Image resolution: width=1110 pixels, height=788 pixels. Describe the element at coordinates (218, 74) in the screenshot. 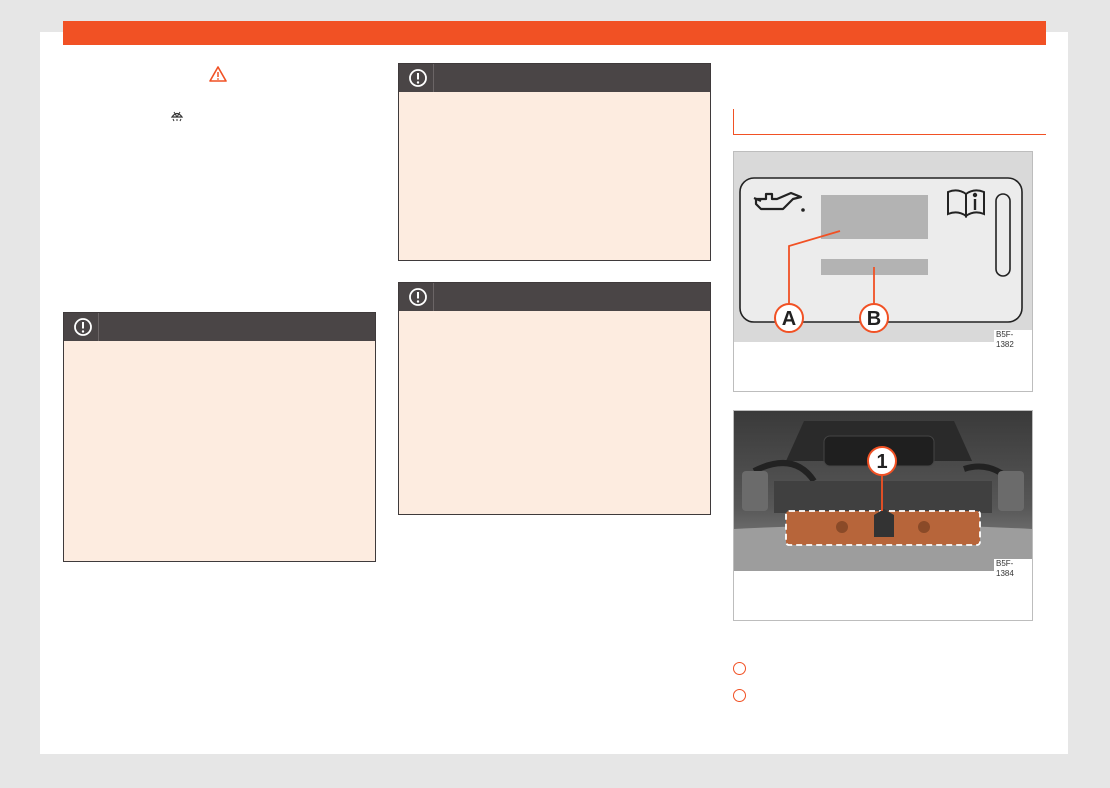

I see `warning-triangle-icon` at that location.